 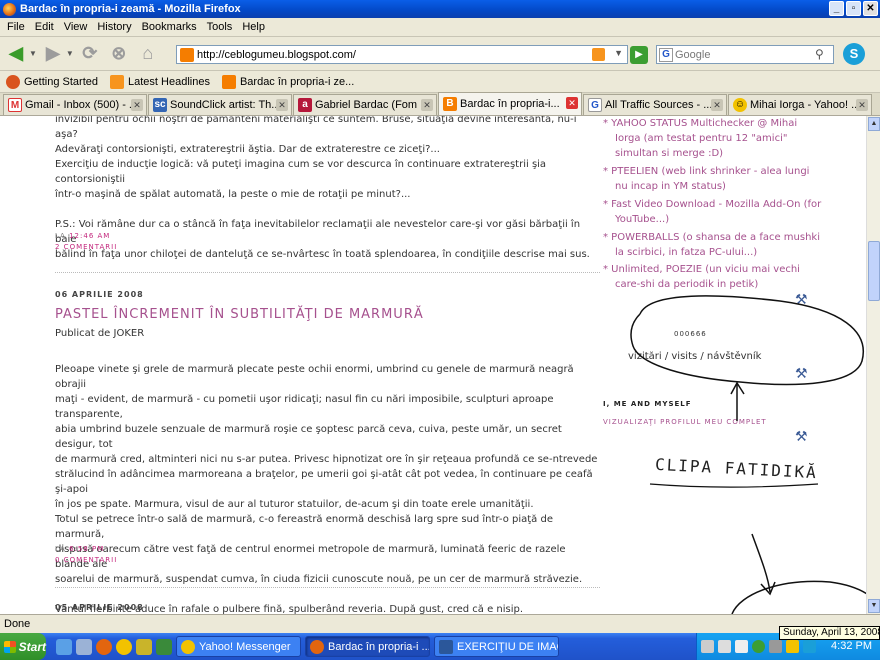 What do you see at coordinates (169, 27) in the screenshot?
I see `menu-bookmarks: Bookmarks` at bounding box center [169, 27].